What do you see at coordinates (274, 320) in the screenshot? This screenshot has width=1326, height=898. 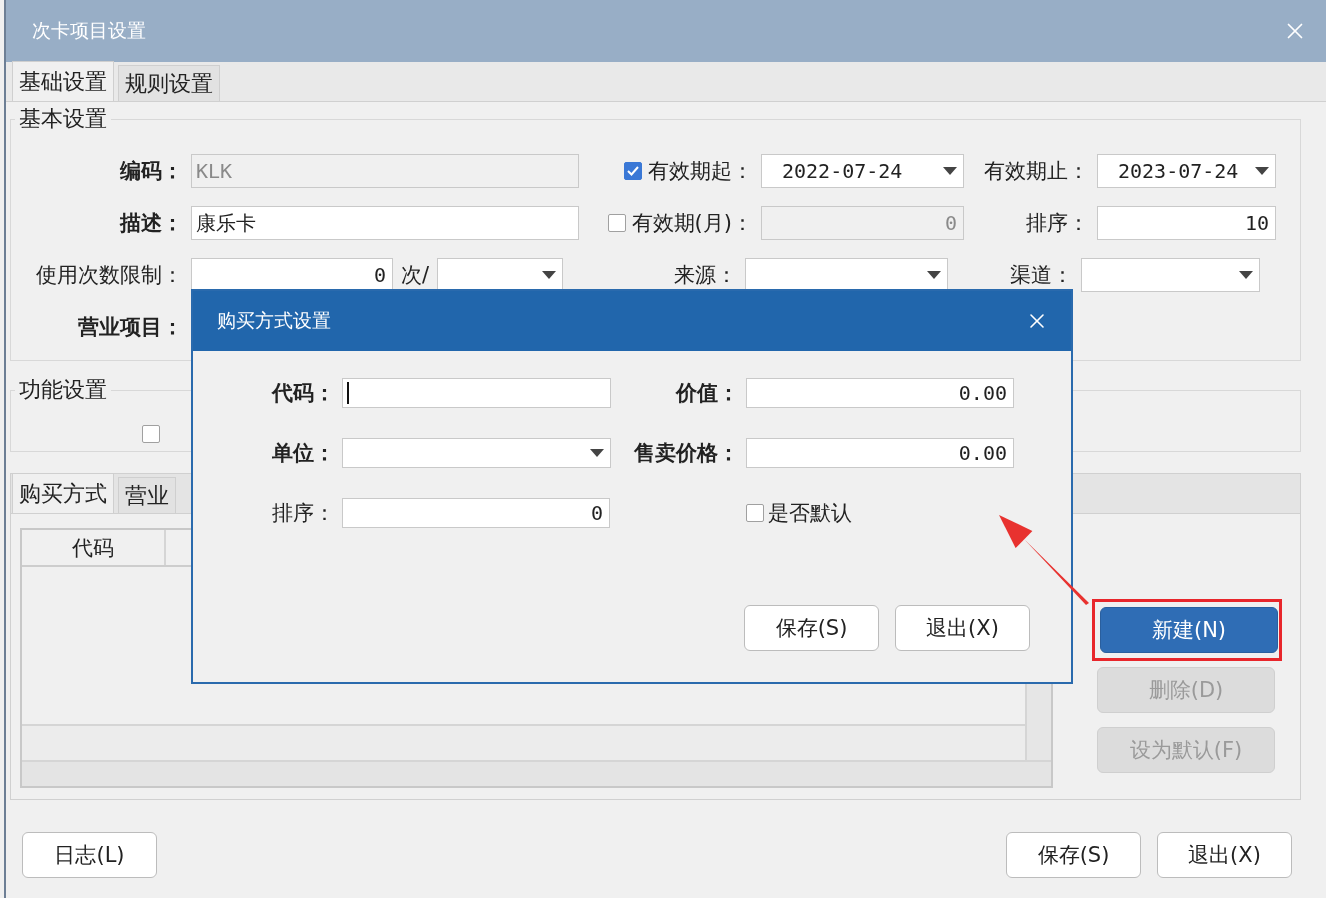 I see `dialog-title: 购买方式设置` at bounding box center [274, 320].